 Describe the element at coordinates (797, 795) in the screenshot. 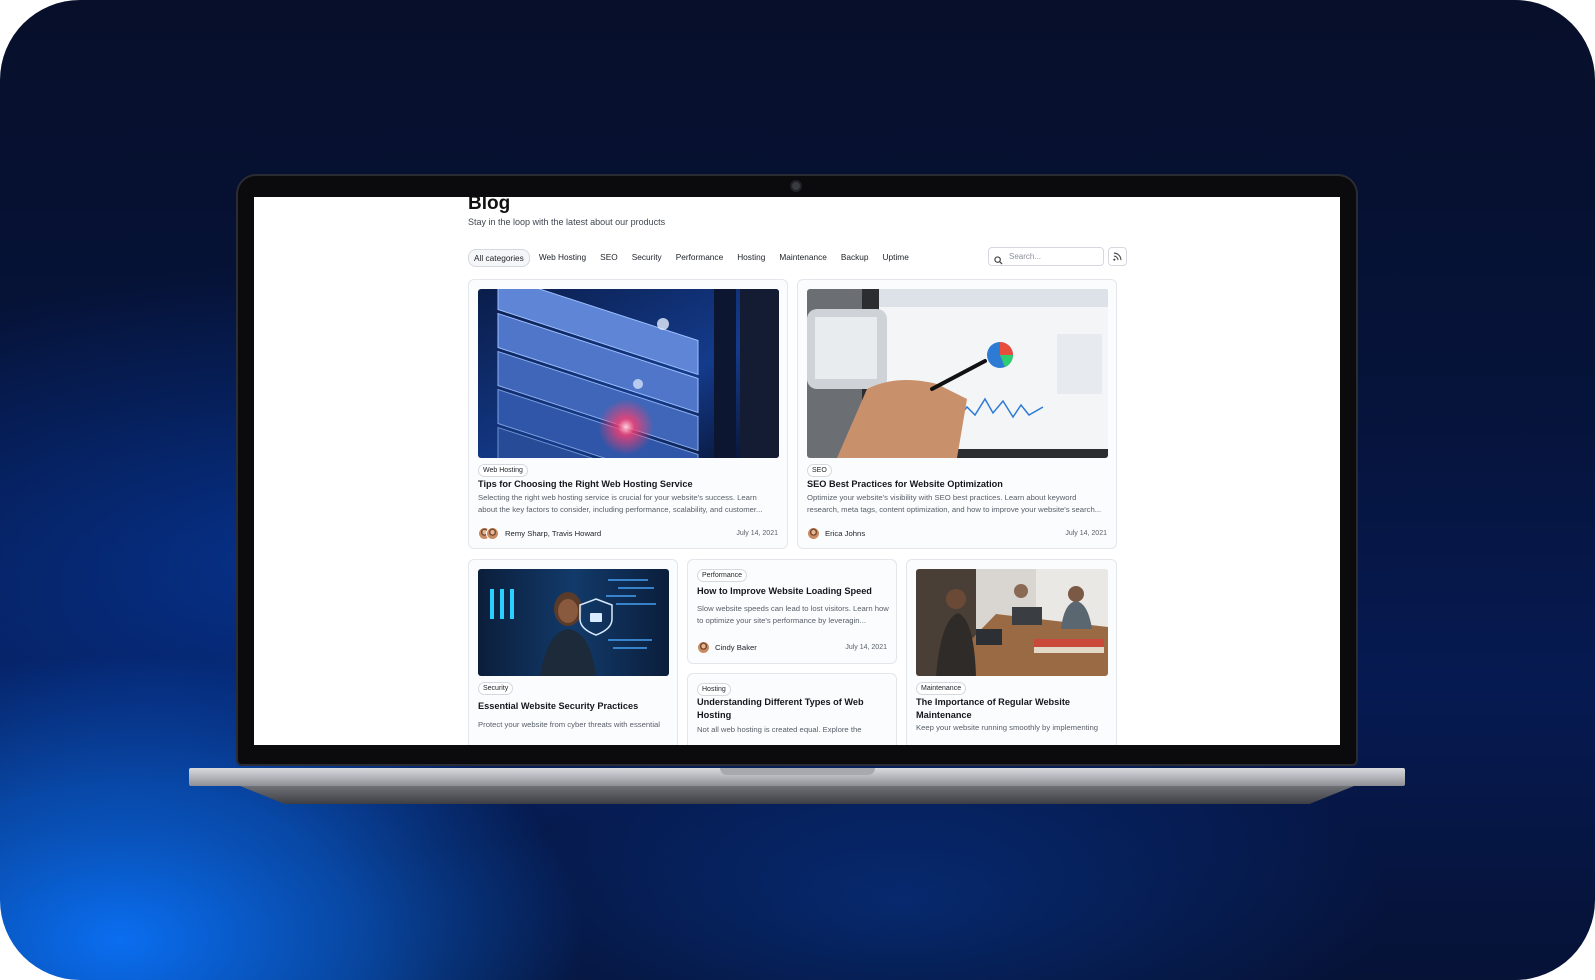

I see `laptop-base-underside` at that location.